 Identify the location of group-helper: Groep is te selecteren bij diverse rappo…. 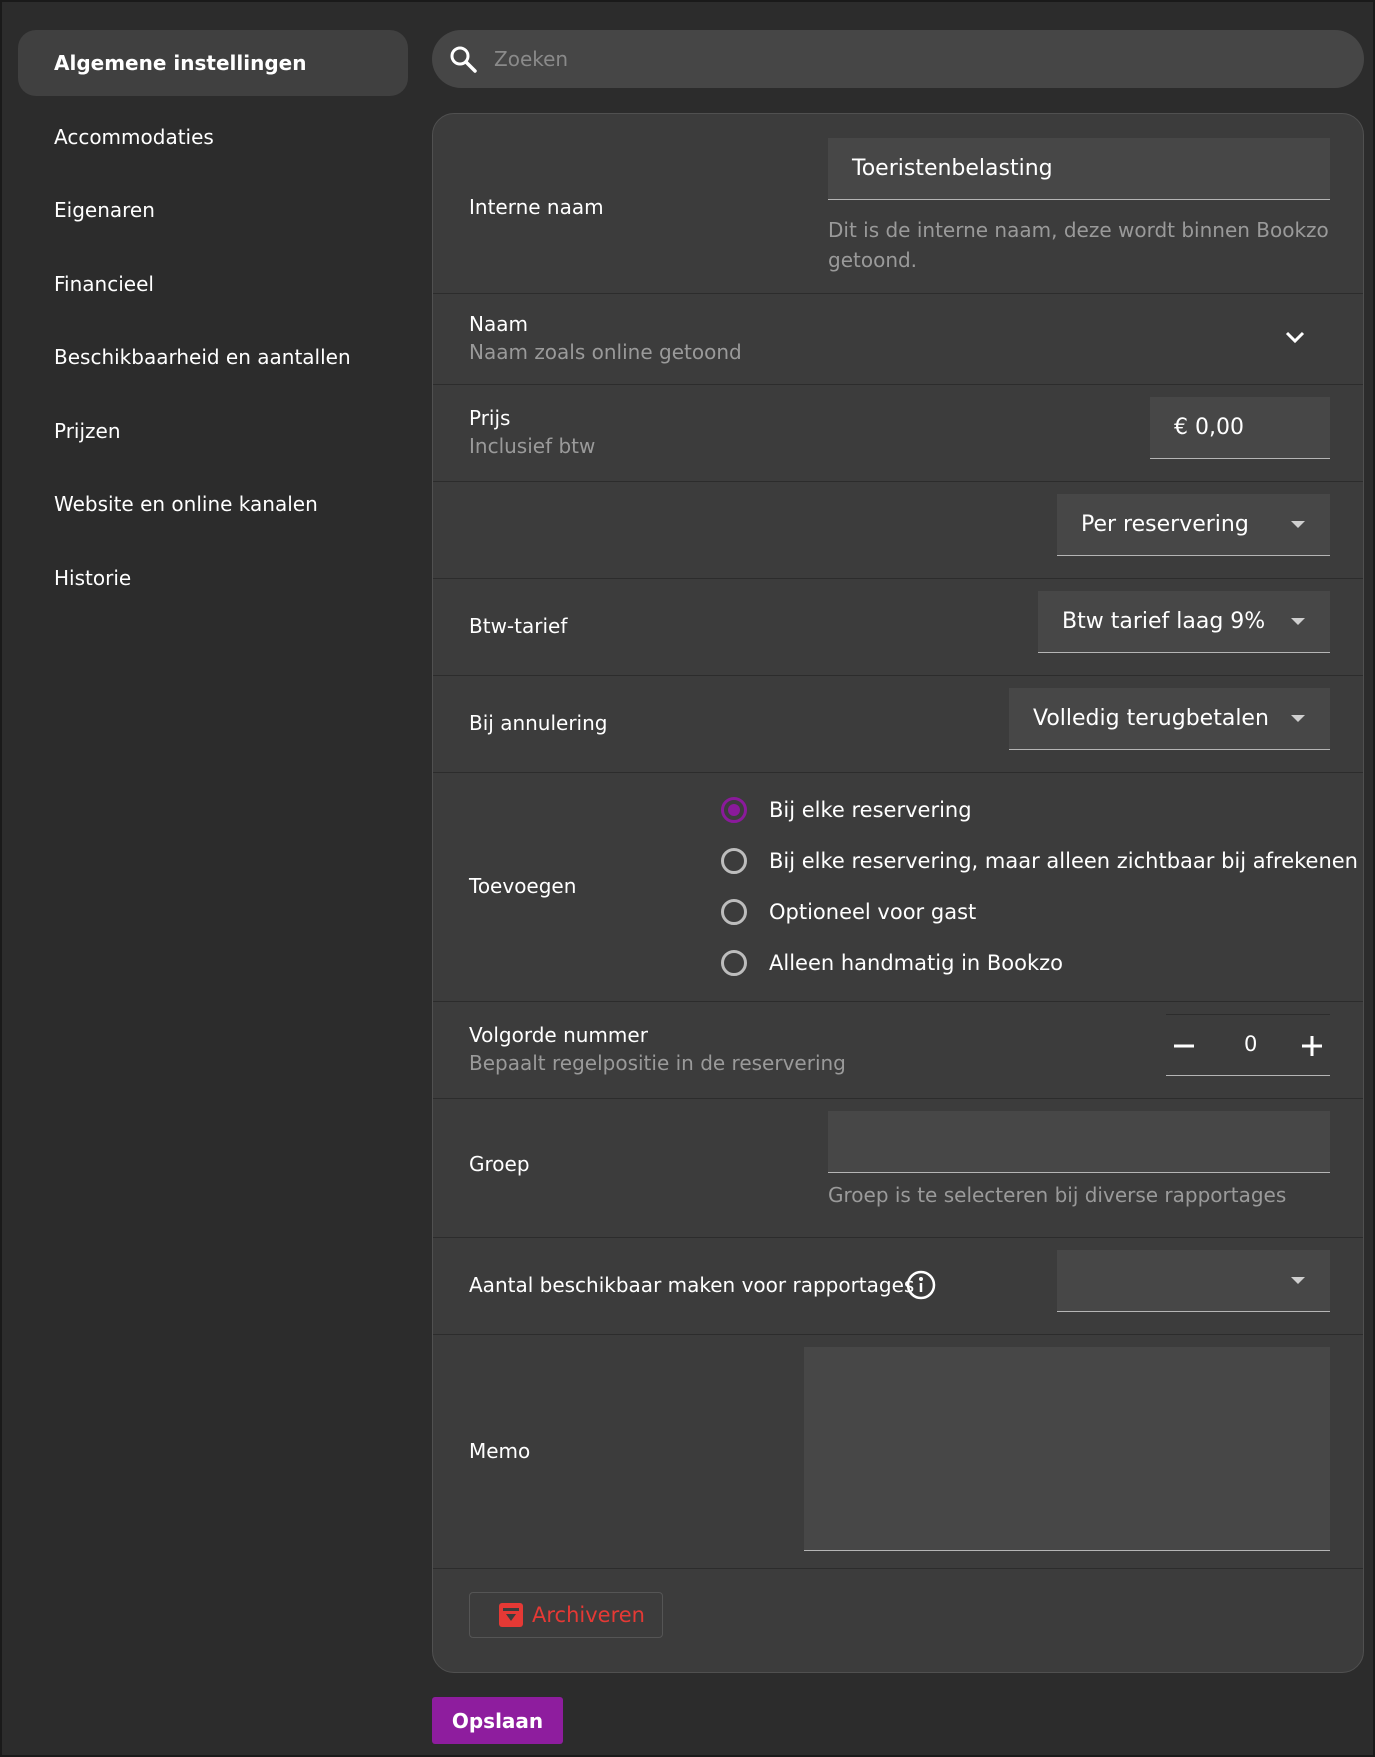
(1057, 1195).